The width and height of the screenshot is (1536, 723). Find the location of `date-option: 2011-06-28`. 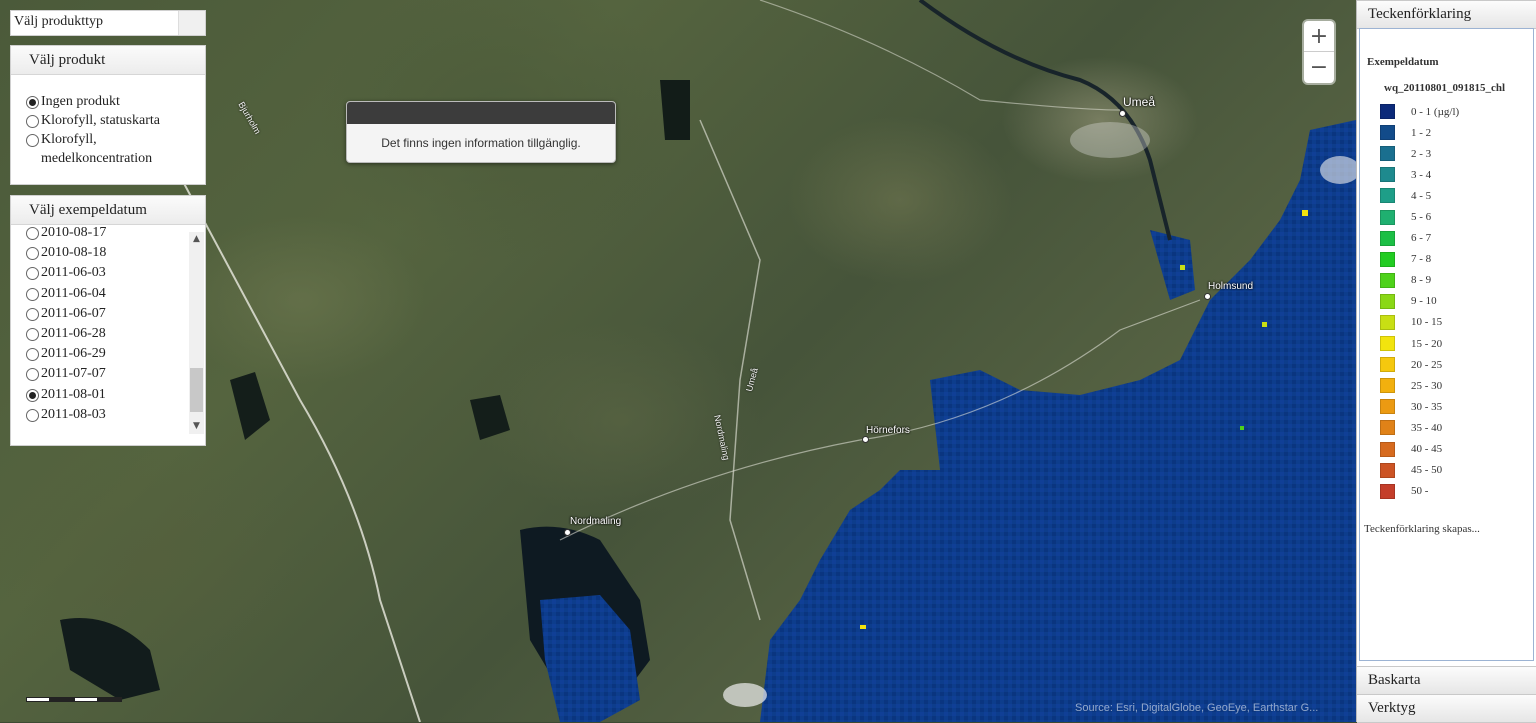

date-option: 2011-06-28 is located at coordinates (95, 334).